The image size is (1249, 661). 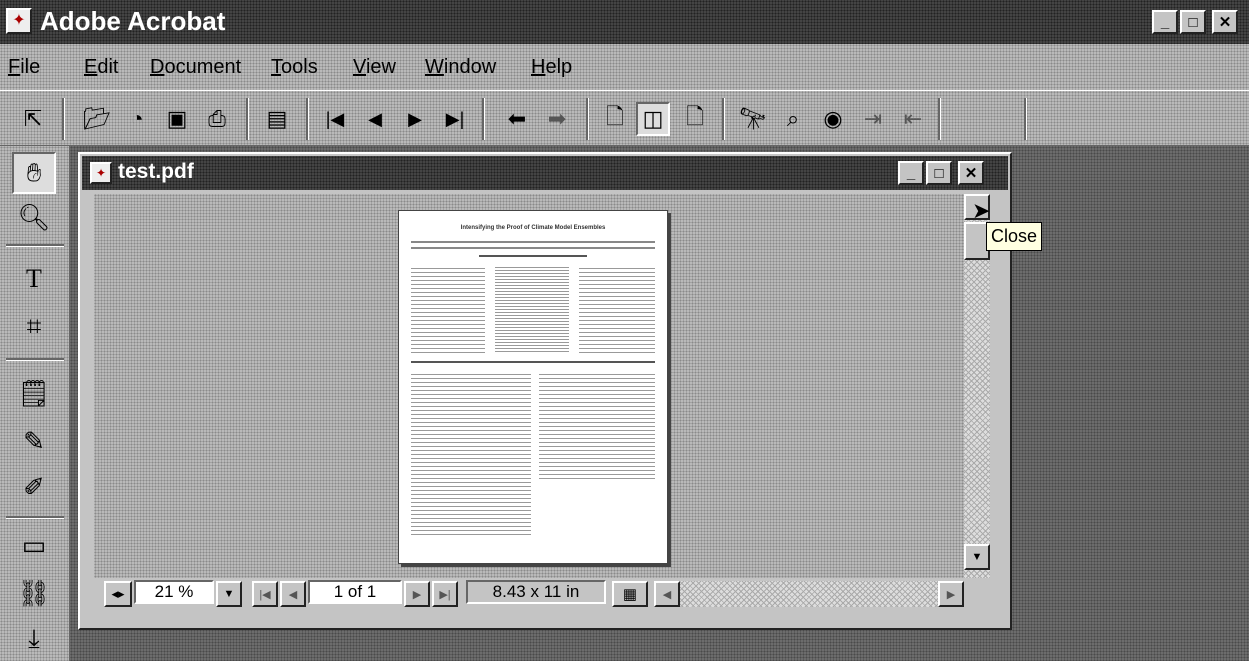 I want to click on fit-width-icon: 🗋︎, so click(x=695, y=119).